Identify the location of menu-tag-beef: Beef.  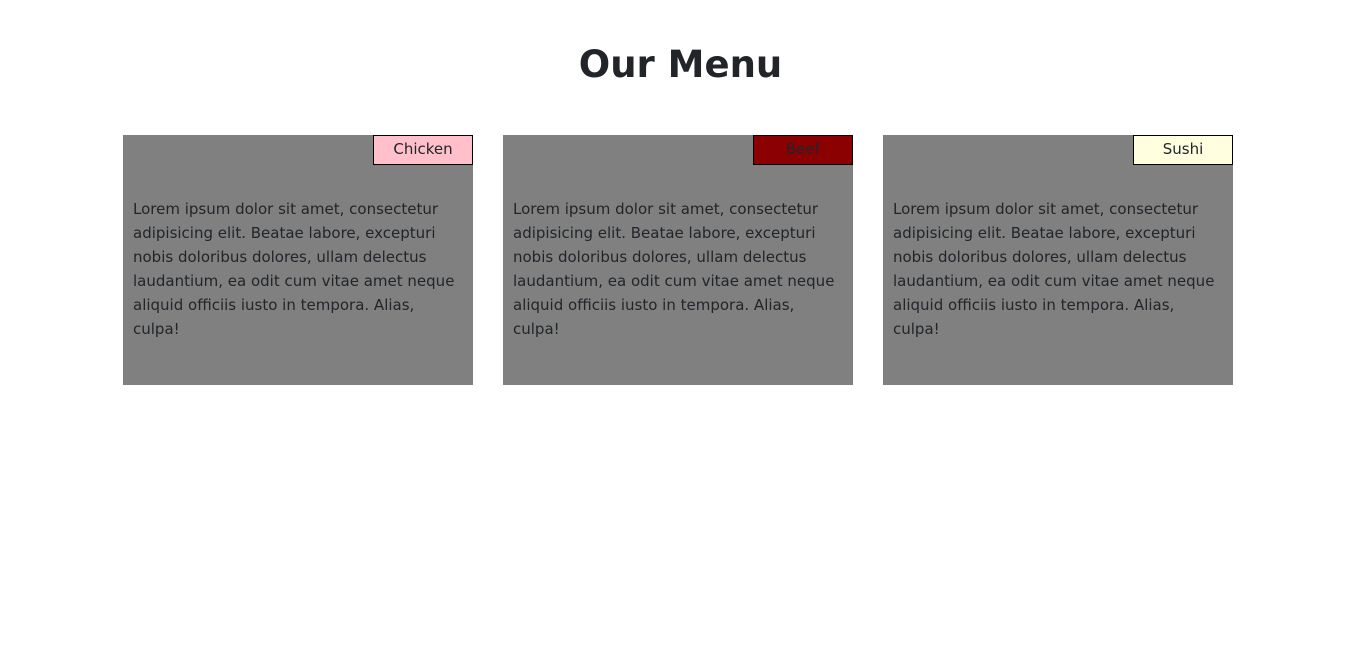
(803, 150).